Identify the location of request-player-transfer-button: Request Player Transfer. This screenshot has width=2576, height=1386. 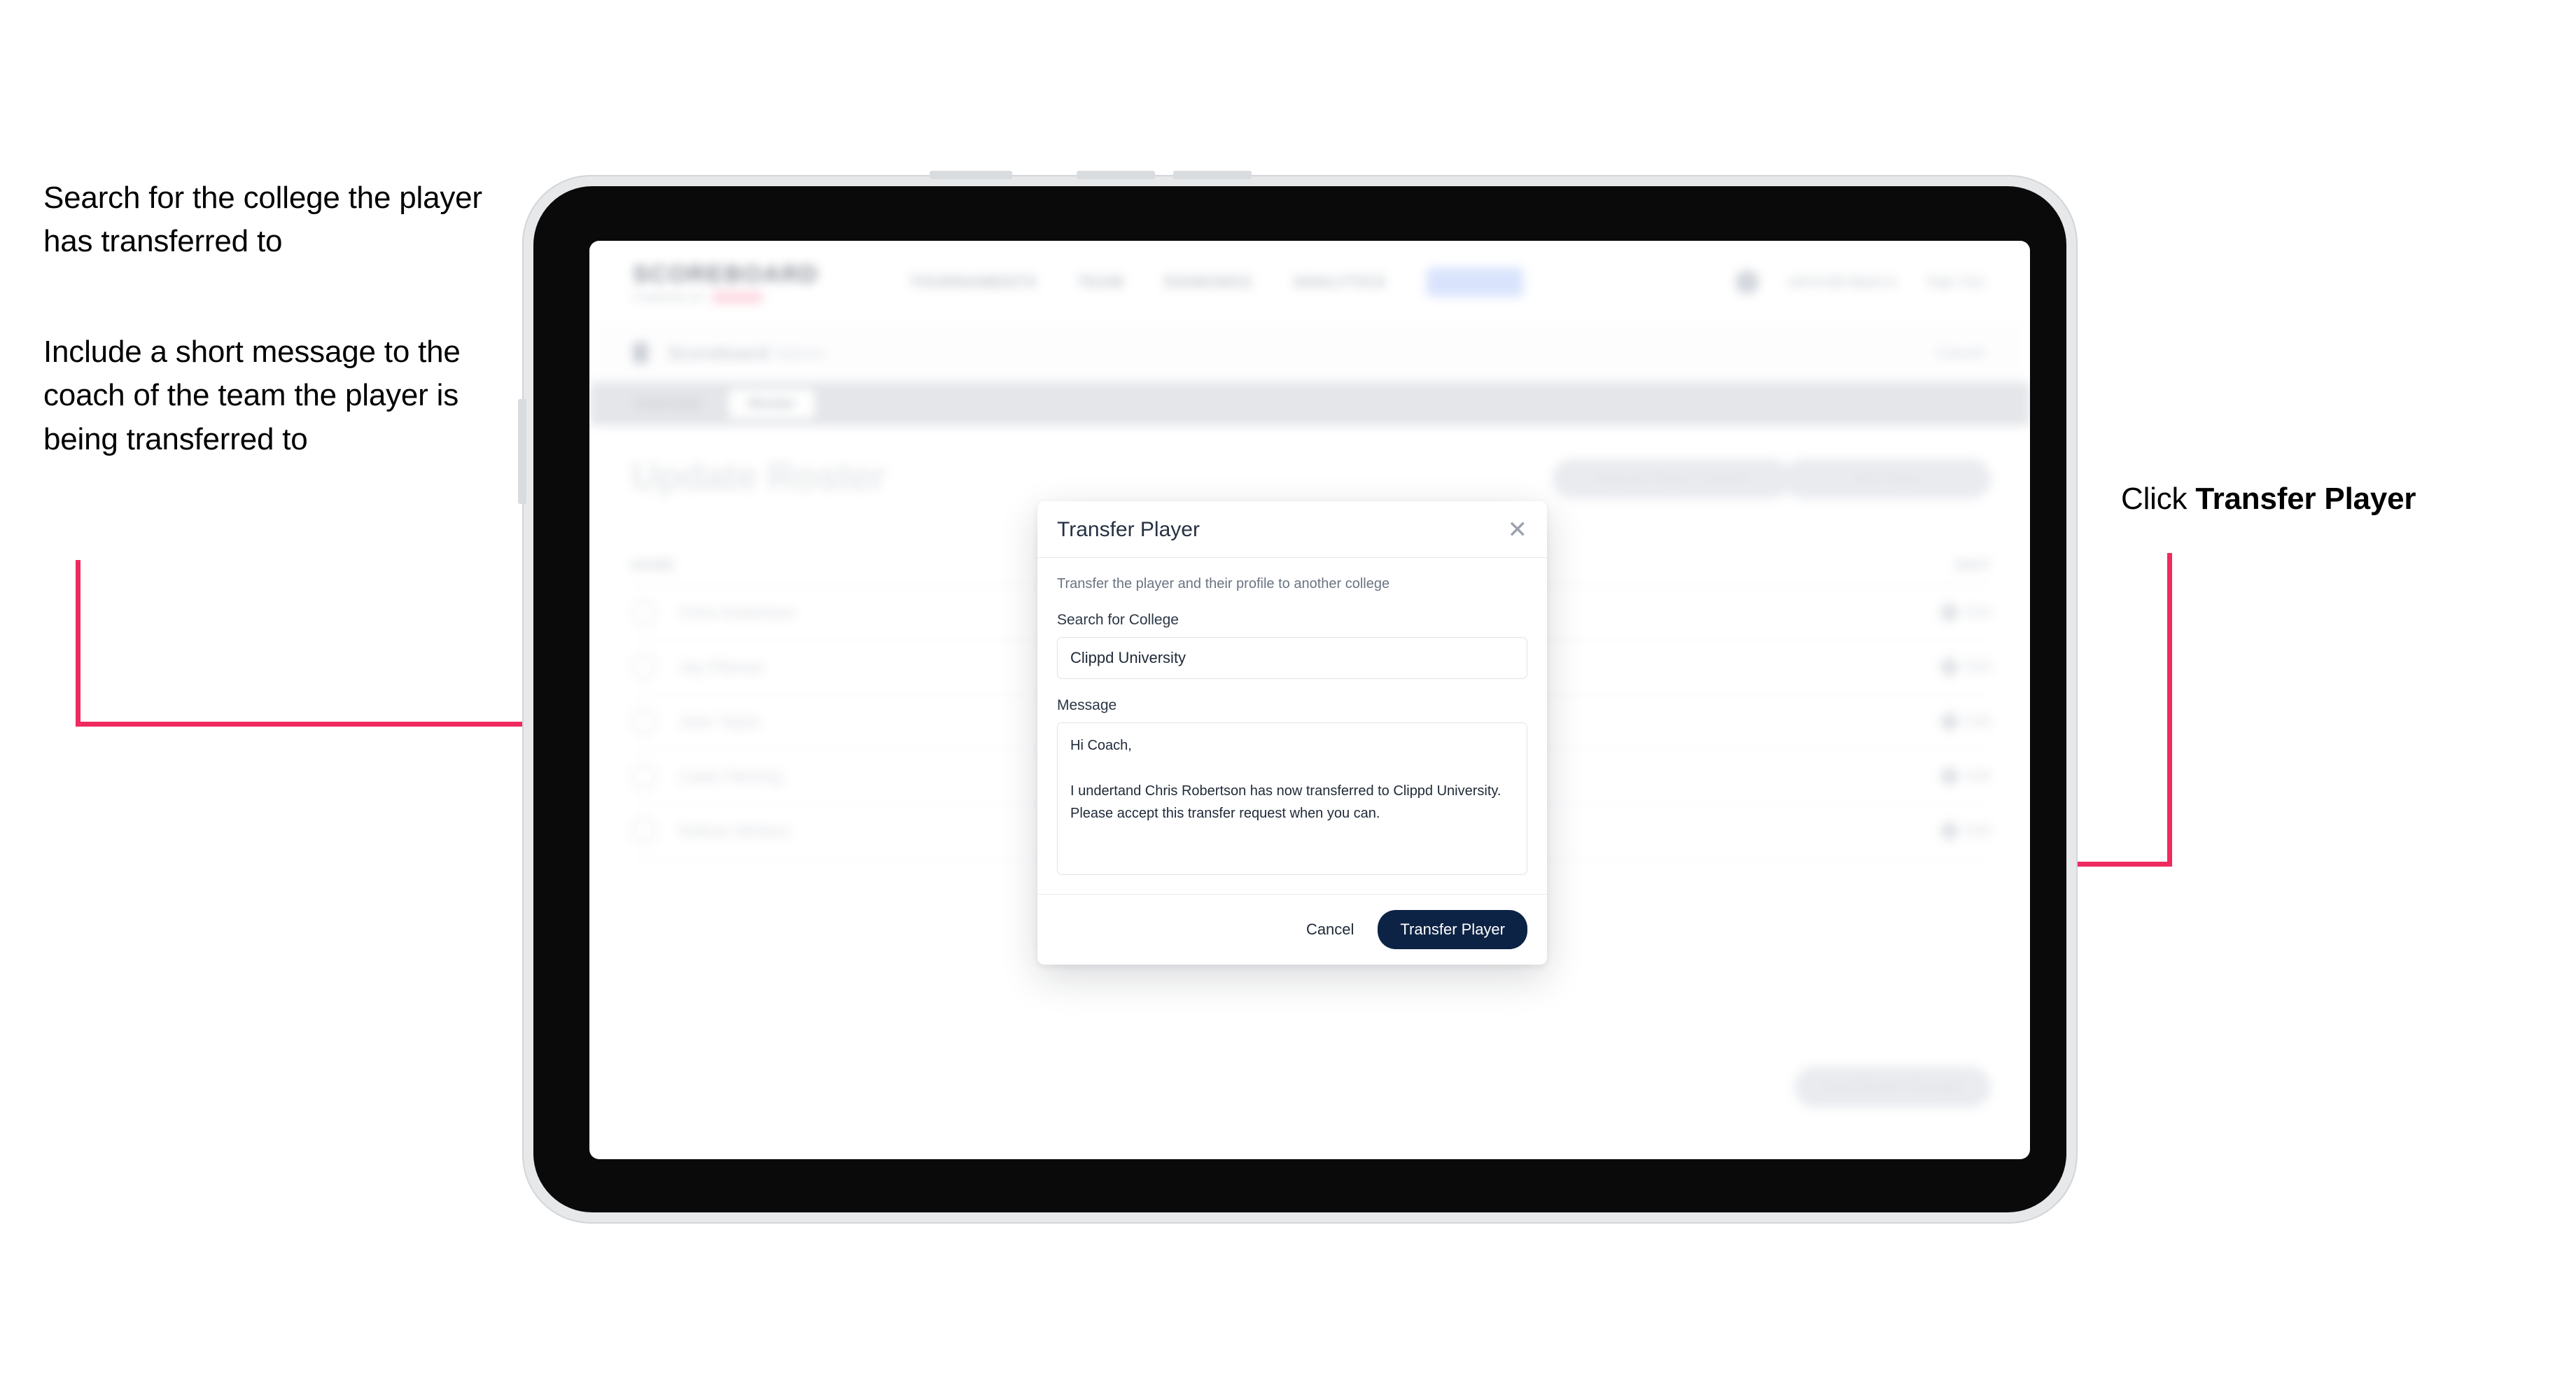
(1672, 478).